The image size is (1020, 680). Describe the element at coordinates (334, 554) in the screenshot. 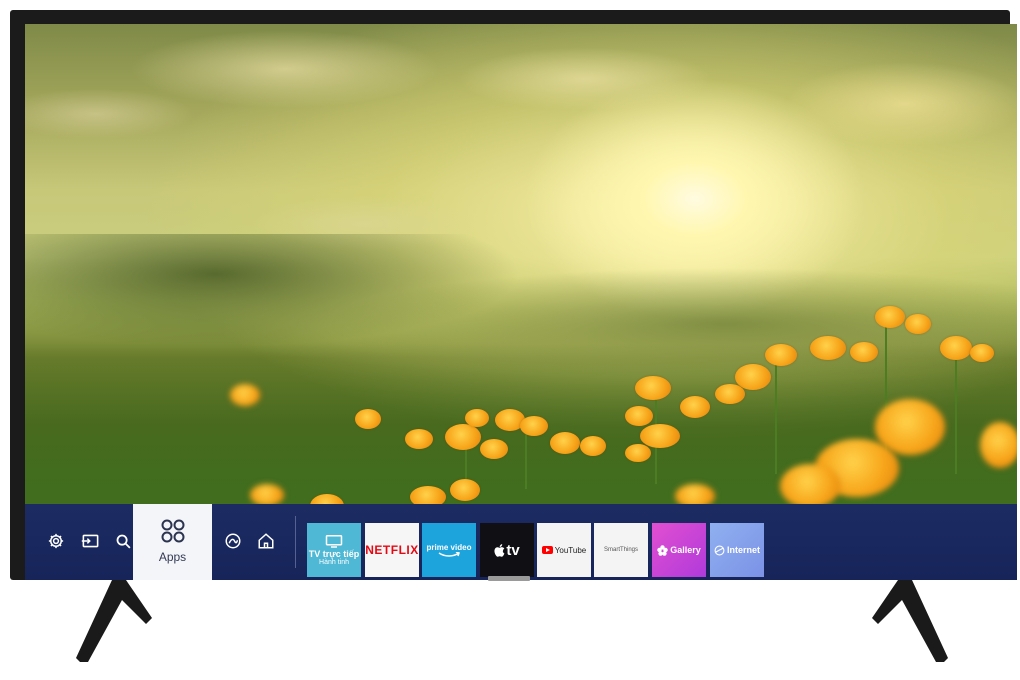

I see `live-tv-title: TV trực tiếp` at that location.